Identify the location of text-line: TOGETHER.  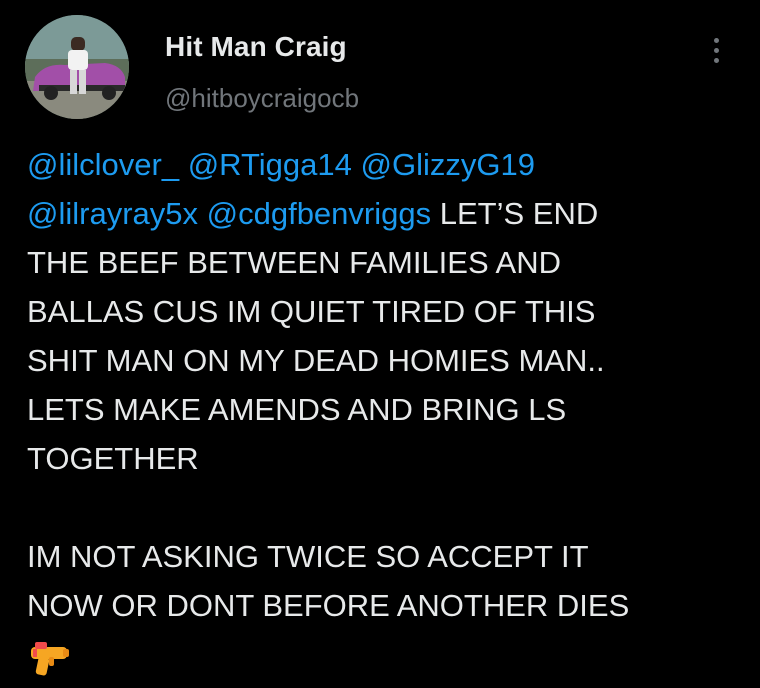
(113, 458).